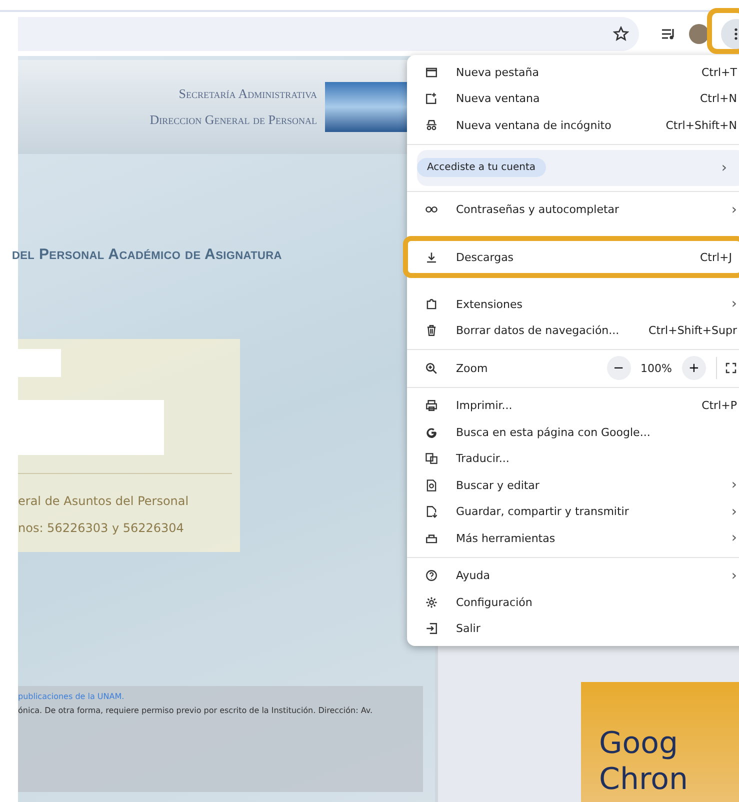 The image size is (739, 802). What do you see at coordinates (431, 485) in the screenshot?
I see `document-search-icon` at bounding box center [431, 485].